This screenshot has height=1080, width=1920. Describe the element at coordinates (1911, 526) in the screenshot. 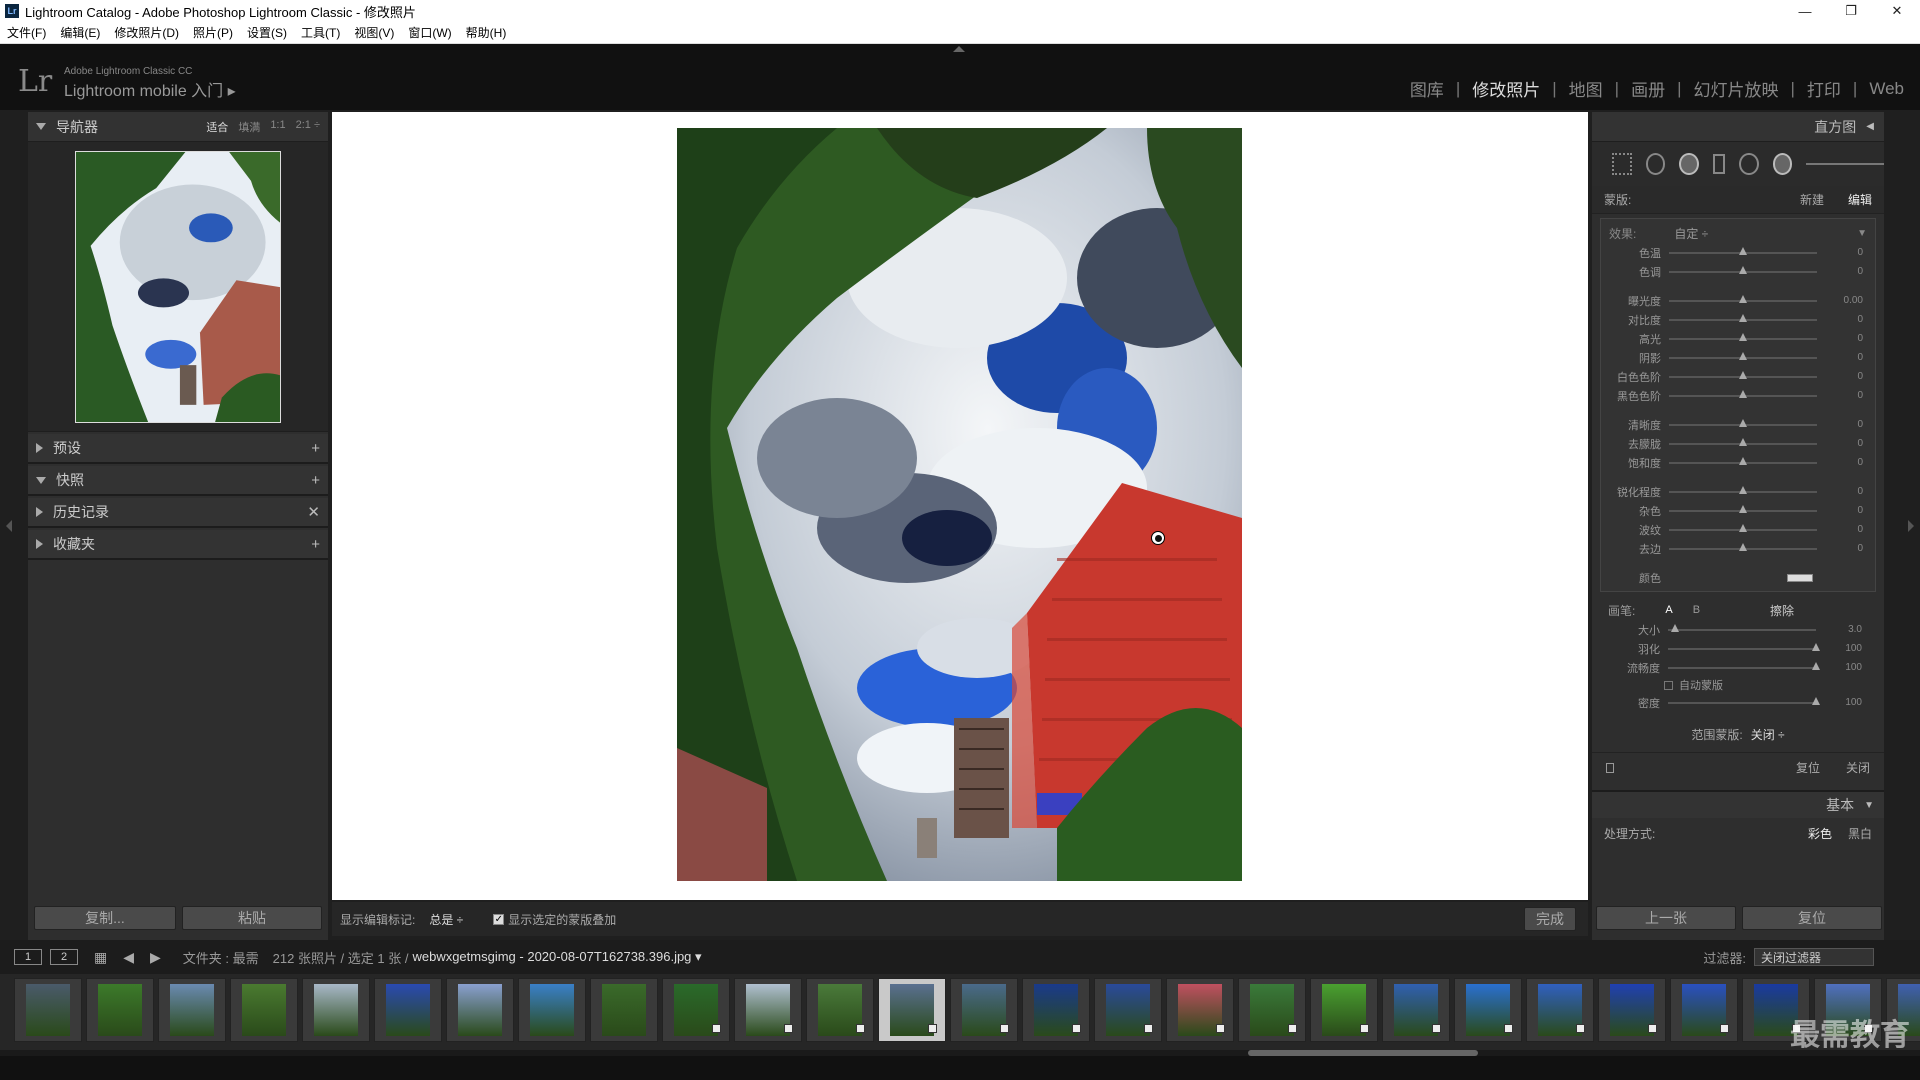

I see `right-panel-toggle-icon` at that location.